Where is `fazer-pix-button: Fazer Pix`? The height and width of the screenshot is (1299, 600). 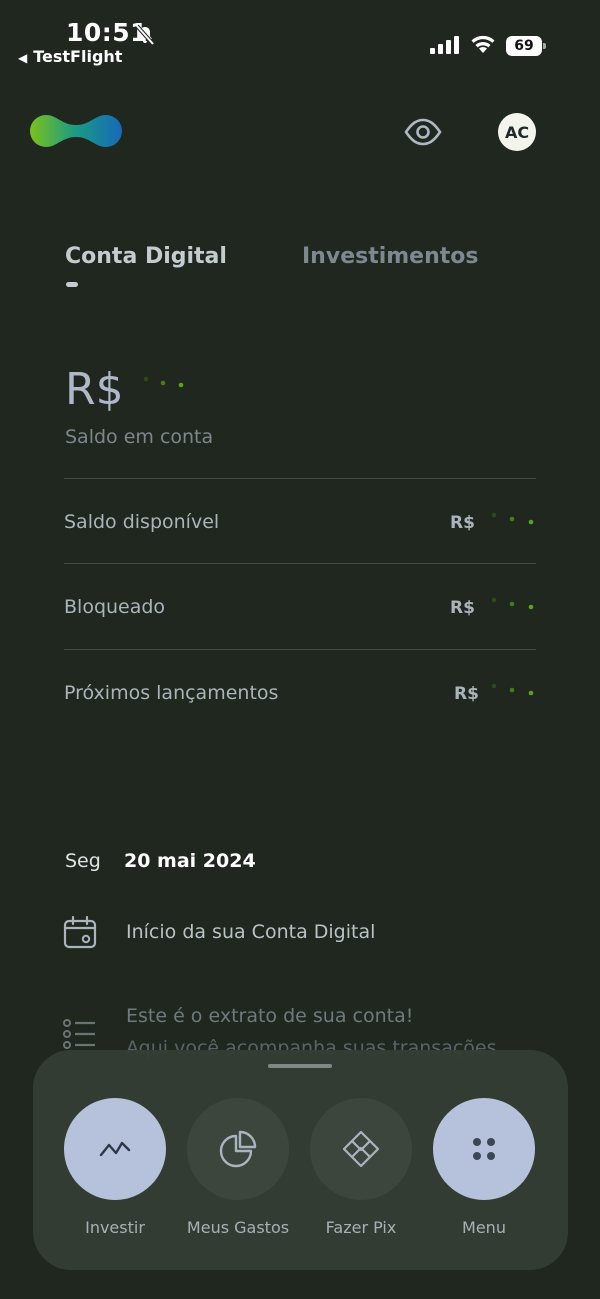
fazer-pix-button: Fazer Pix is located at coordinates (361, 1167).